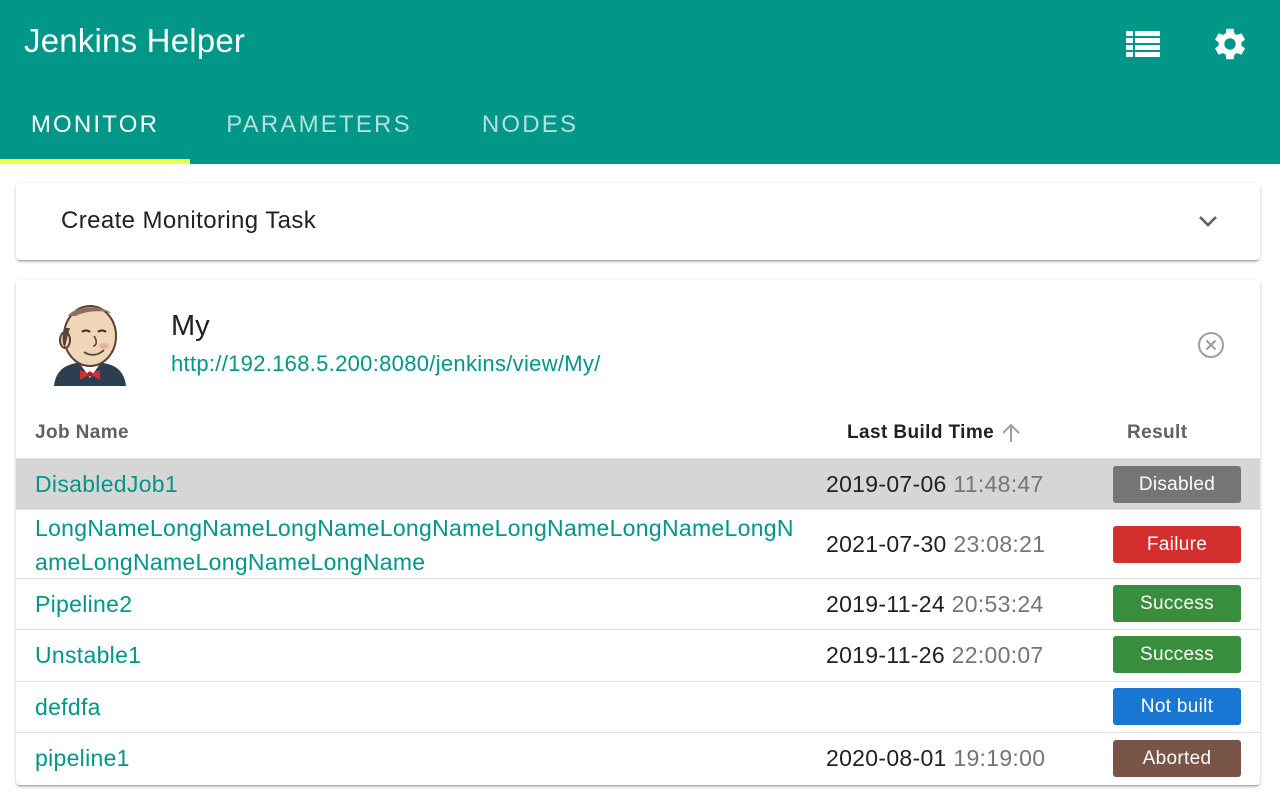 Image resolution: width=1280 pixels, height=800 pixels. Describe the element at coordinates (921, 432) in the screenshot. I see `column-header-last-build-time-label: Last Build Time` at that location.